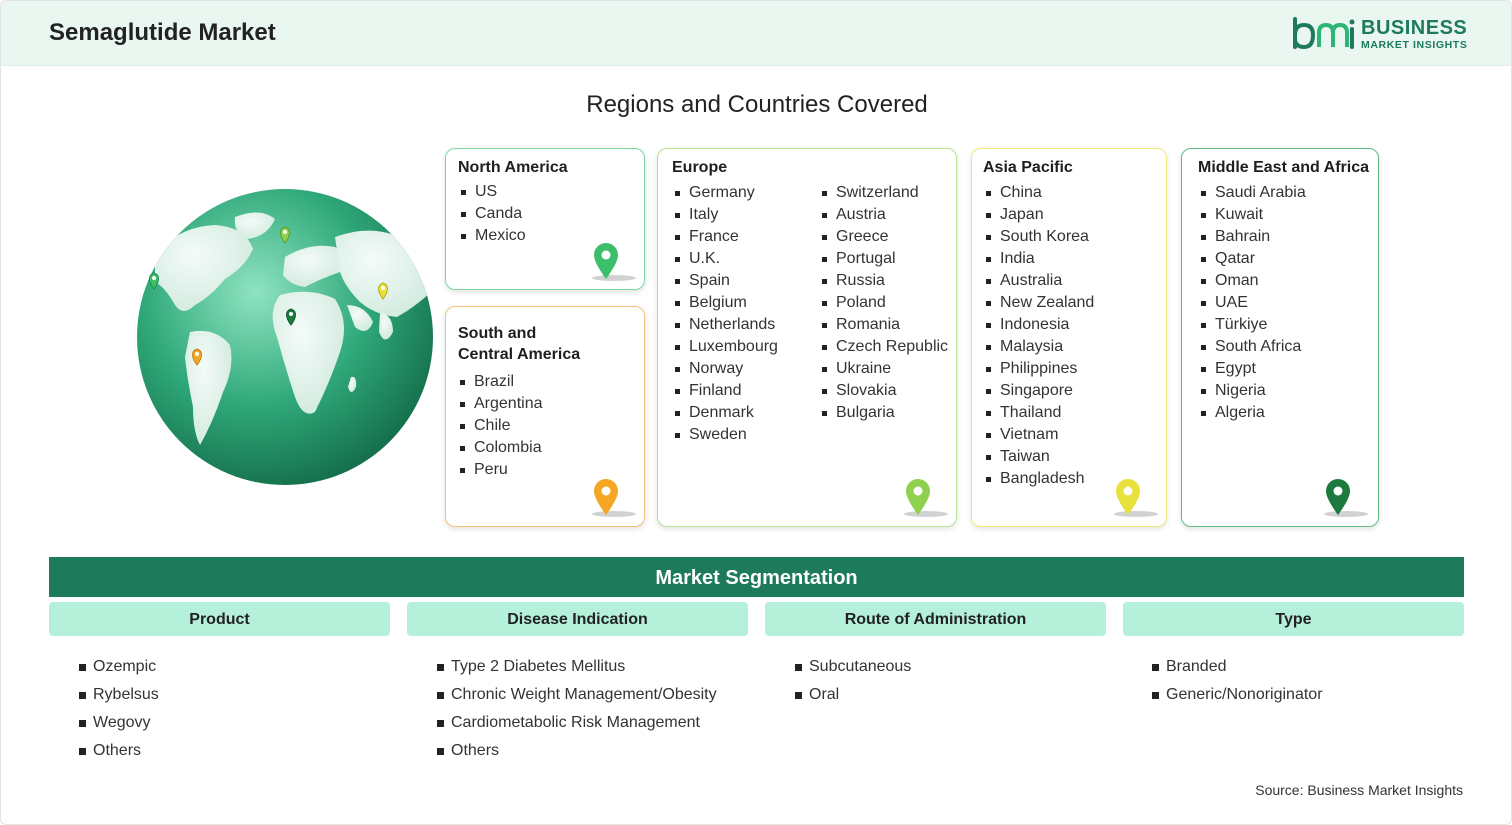 The image size is (1512, 825). I want to click on logo-brand-line2: MARKET INSIGHTS, so click(1414, 45).